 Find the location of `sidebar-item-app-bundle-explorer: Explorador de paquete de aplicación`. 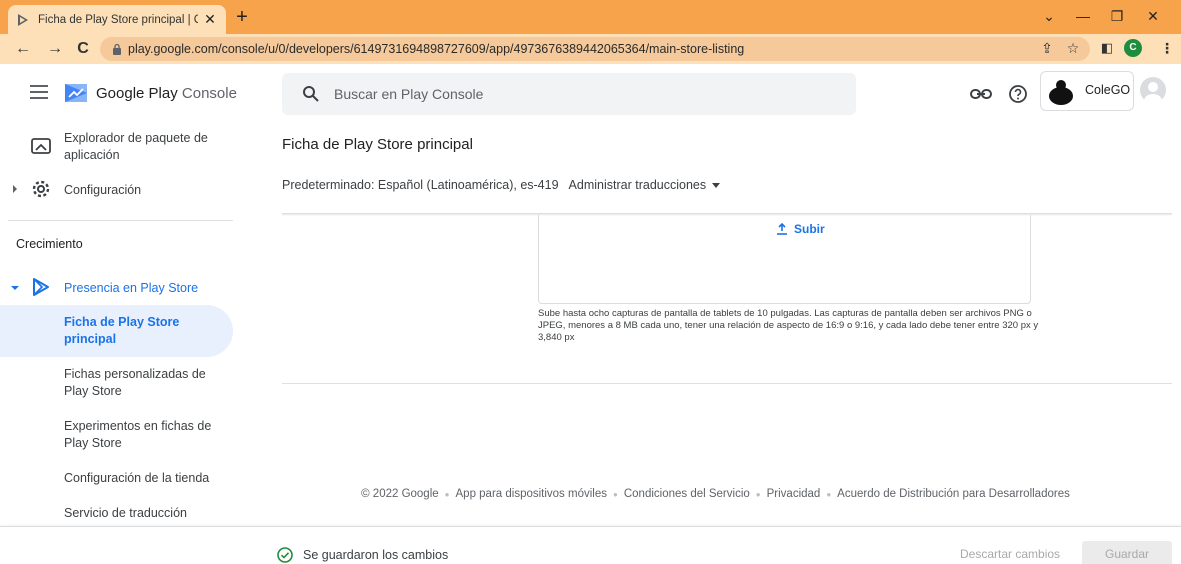

sidebar-item-app-bundle-explorer: Explorador de paquete de aplicación is located at coordinates (116, 148).